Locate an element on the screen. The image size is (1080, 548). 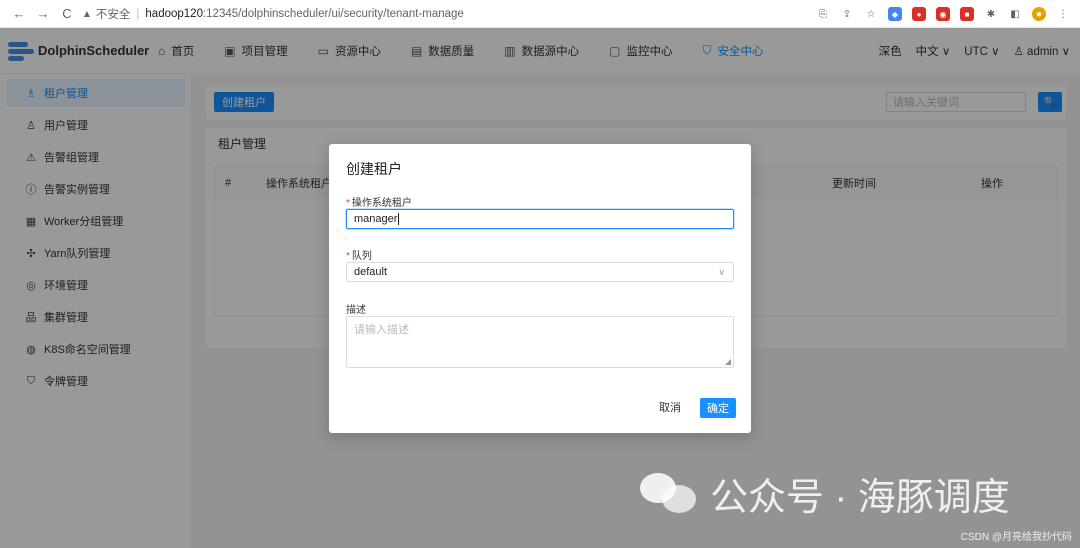
browser-extensions: ⎘ ⇪ ☆ ◆ ● ◉ ■ ✱ ◧ ● ⋮ is located at coordinates (943, 14).